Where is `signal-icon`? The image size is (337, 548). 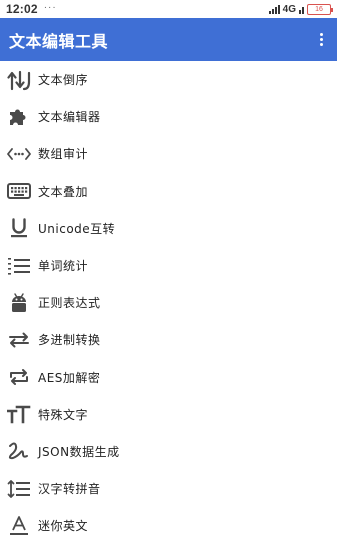
signal-icon is located at coordinates (274, 9).